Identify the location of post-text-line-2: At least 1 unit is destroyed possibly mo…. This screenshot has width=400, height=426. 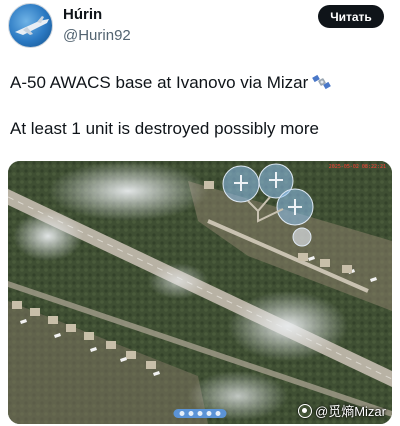
(164, 128).